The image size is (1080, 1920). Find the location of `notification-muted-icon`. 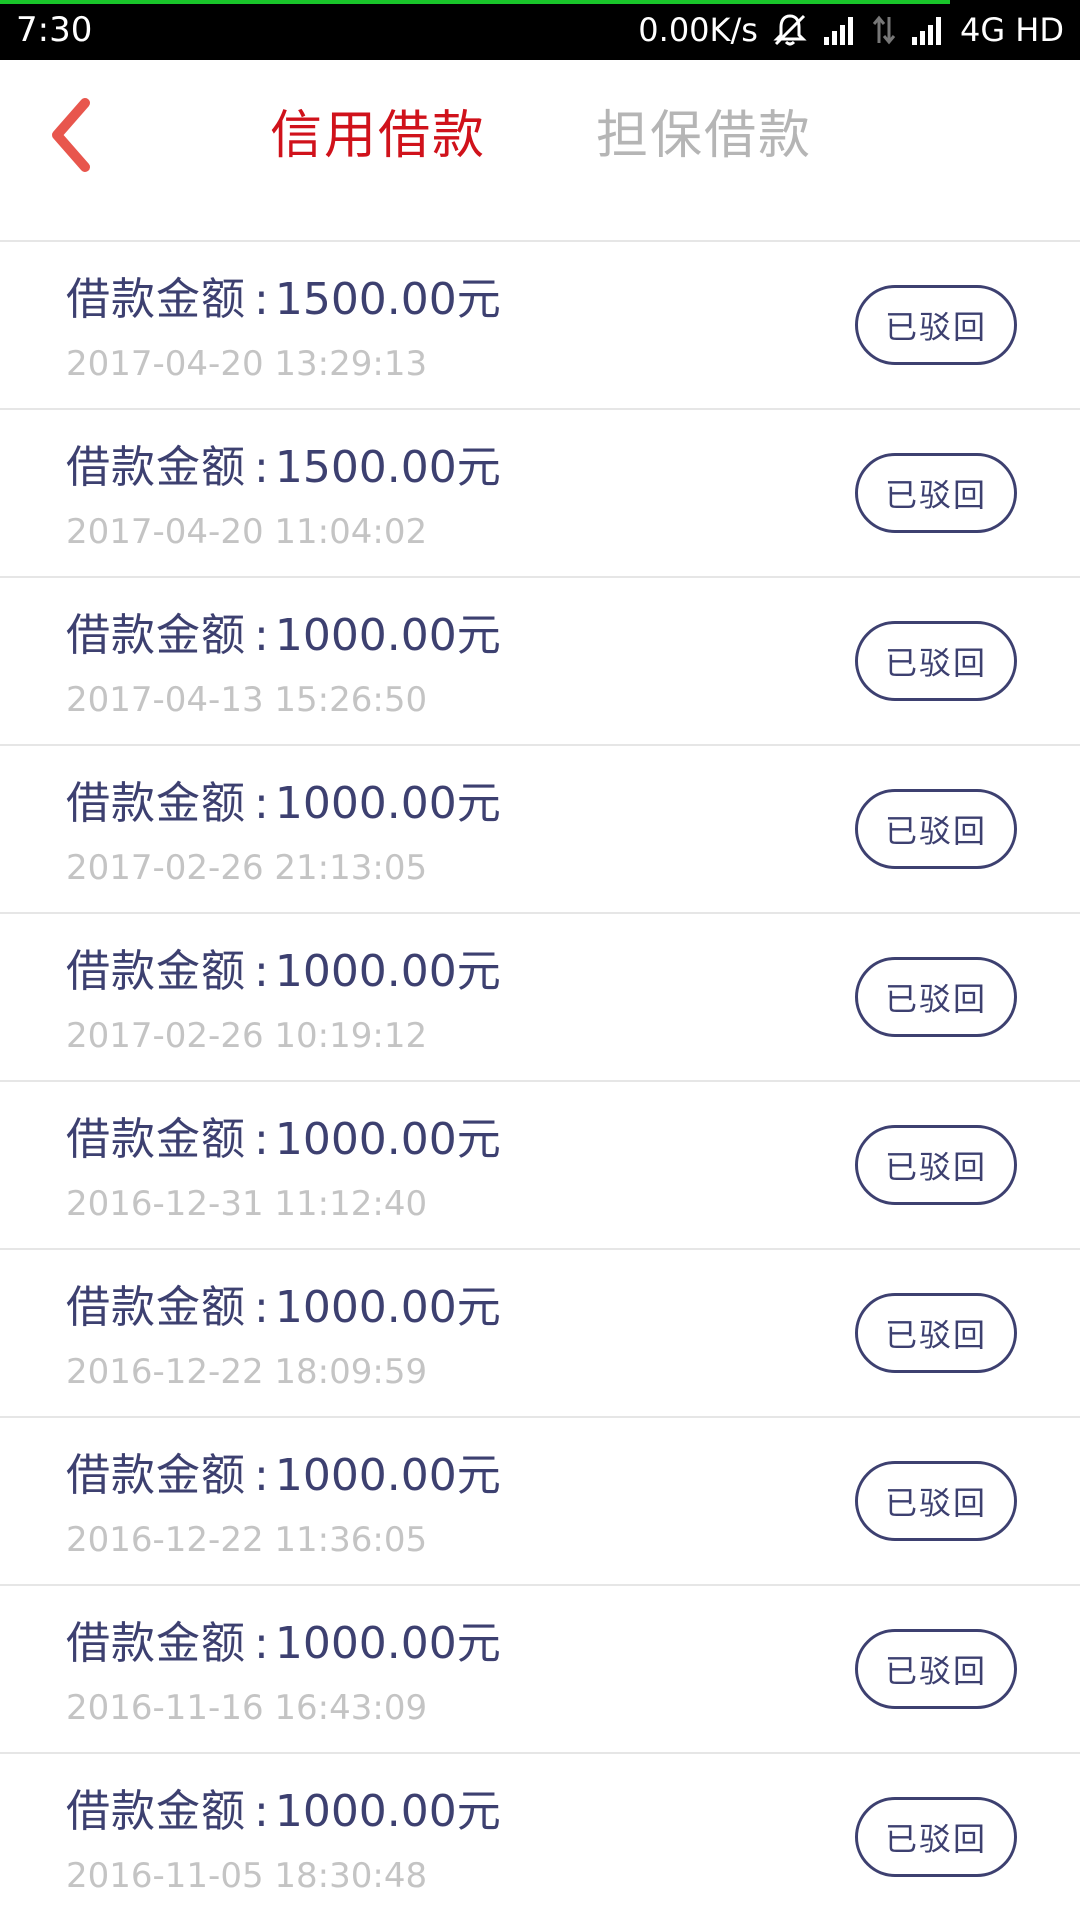

notification-muted-icon is located at coordinates (790, 30).